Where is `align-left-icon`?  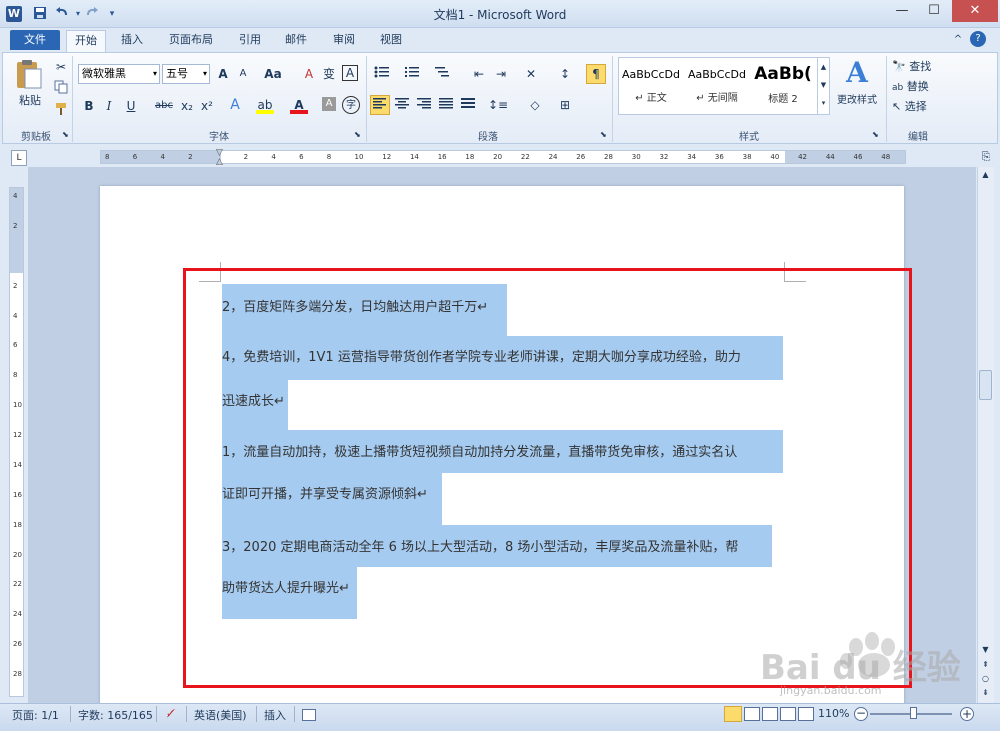
align-left-icon is located at coordinates (380, 105).